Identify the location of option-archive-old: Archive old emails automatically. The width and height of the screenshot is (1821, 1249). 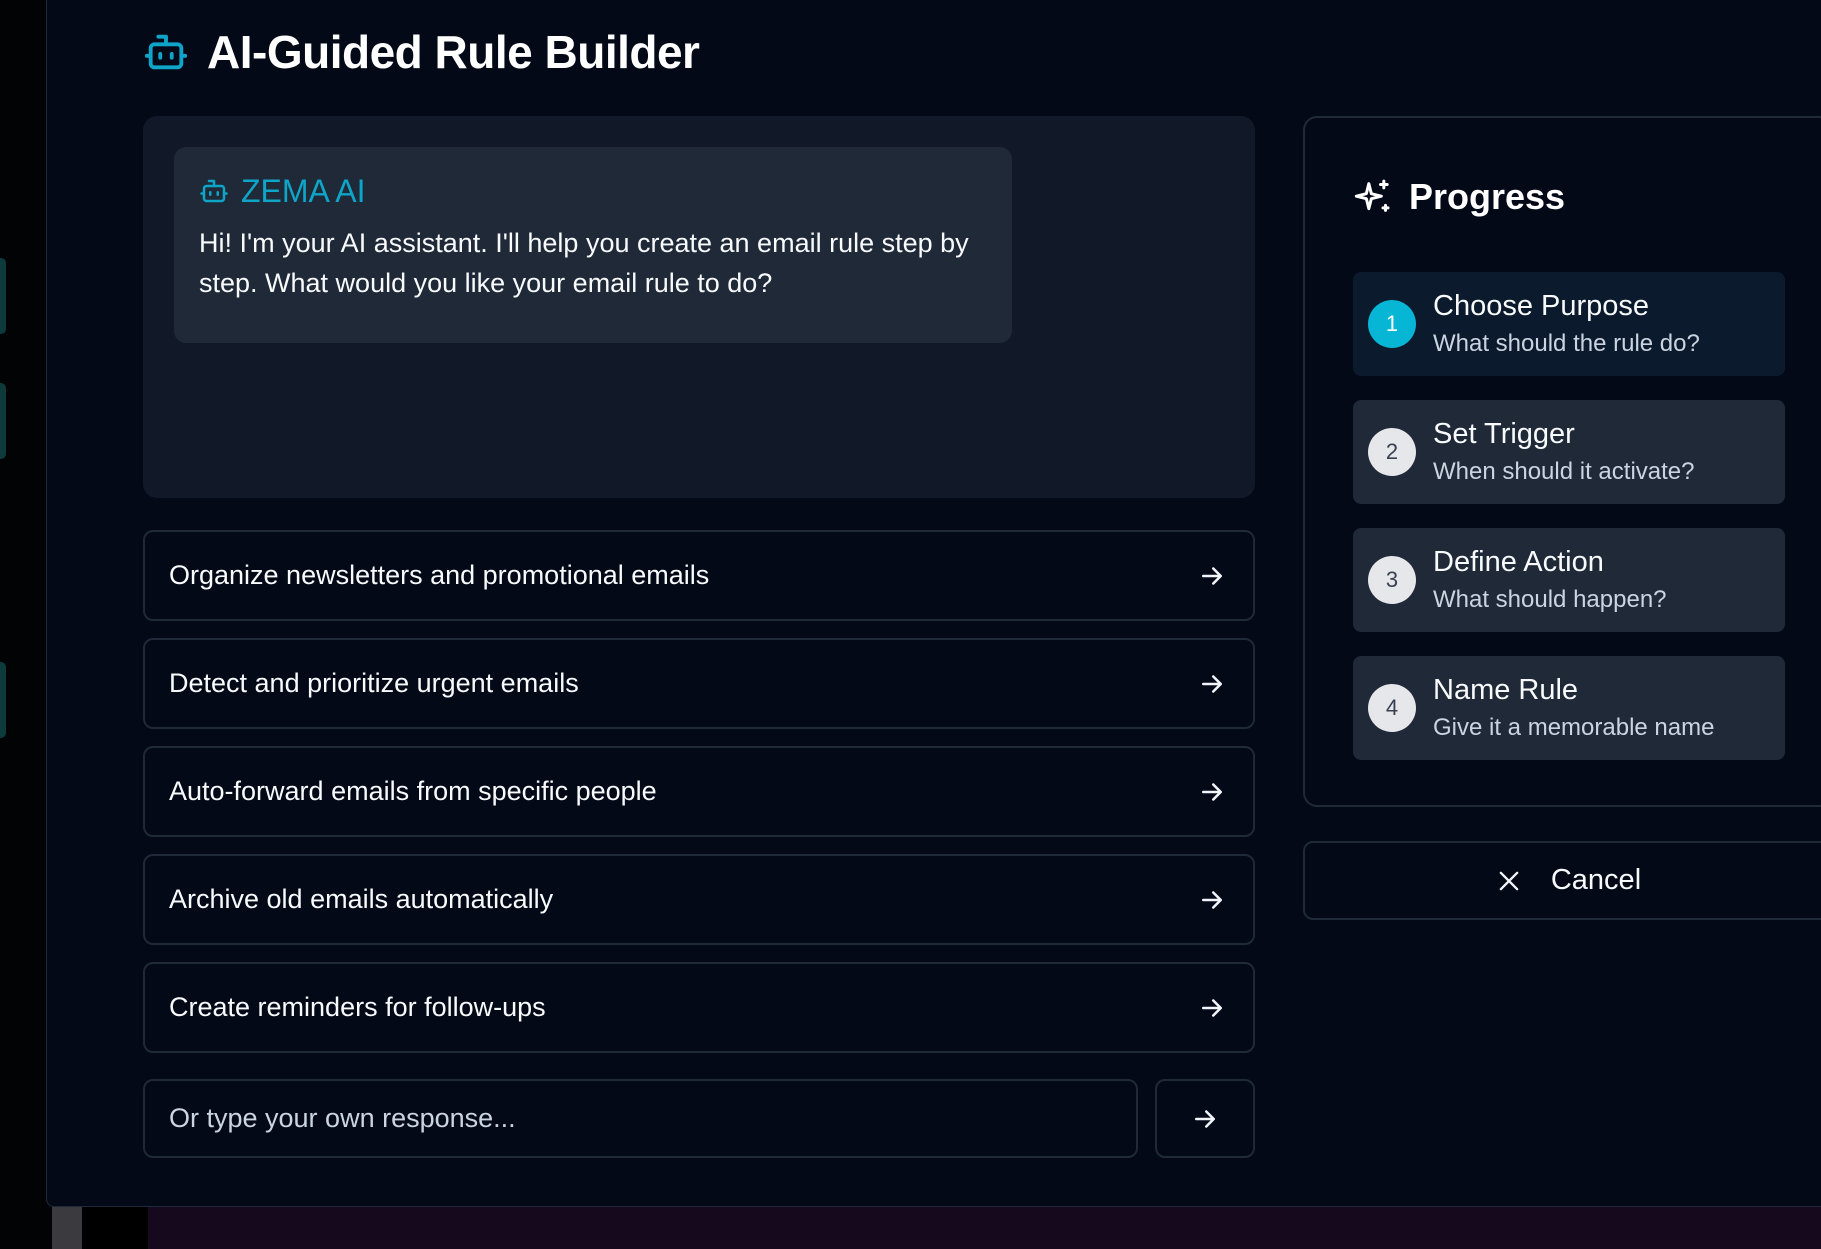
(699, 899).